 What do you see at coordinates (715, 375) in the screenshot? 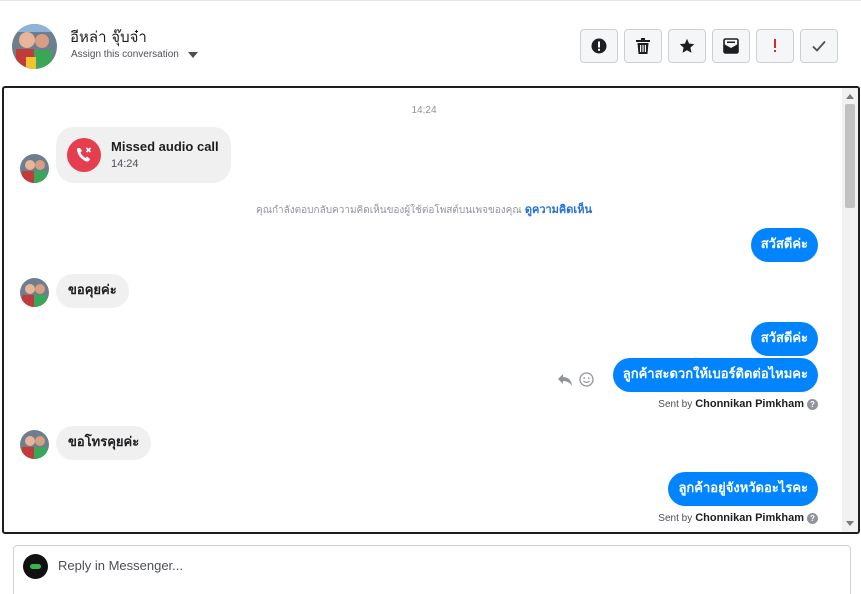
I see `outgoing-message: ลูกค้าสะดวกให้เบอร์ติดต่อไหมคะ` at bounding box center [715, 375].